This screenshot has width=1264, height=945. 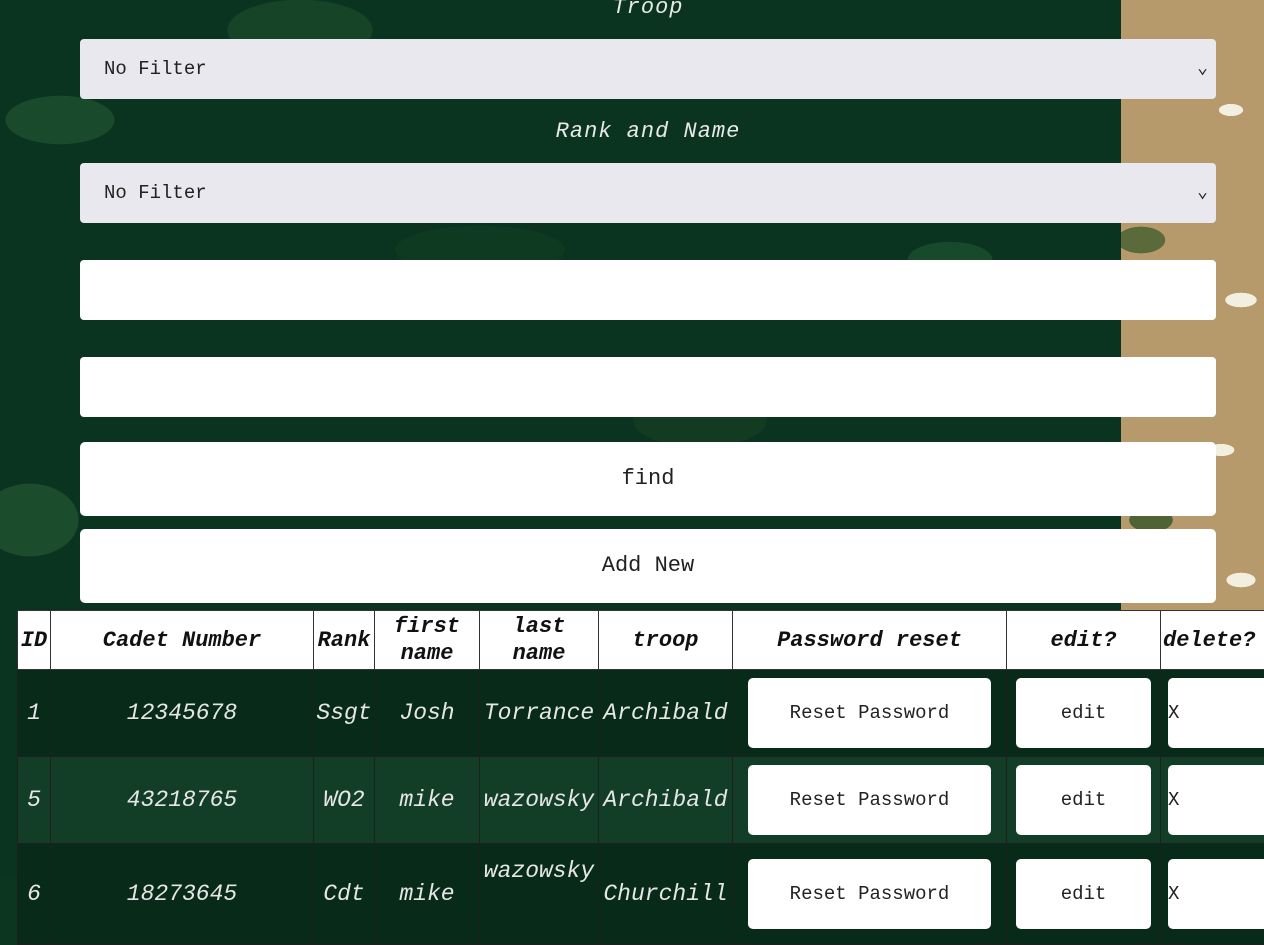 What do you see at coordinates (666, 894) in the screenshot?
I see `cell-troop: Churchill` at bounding box center [666, 894].